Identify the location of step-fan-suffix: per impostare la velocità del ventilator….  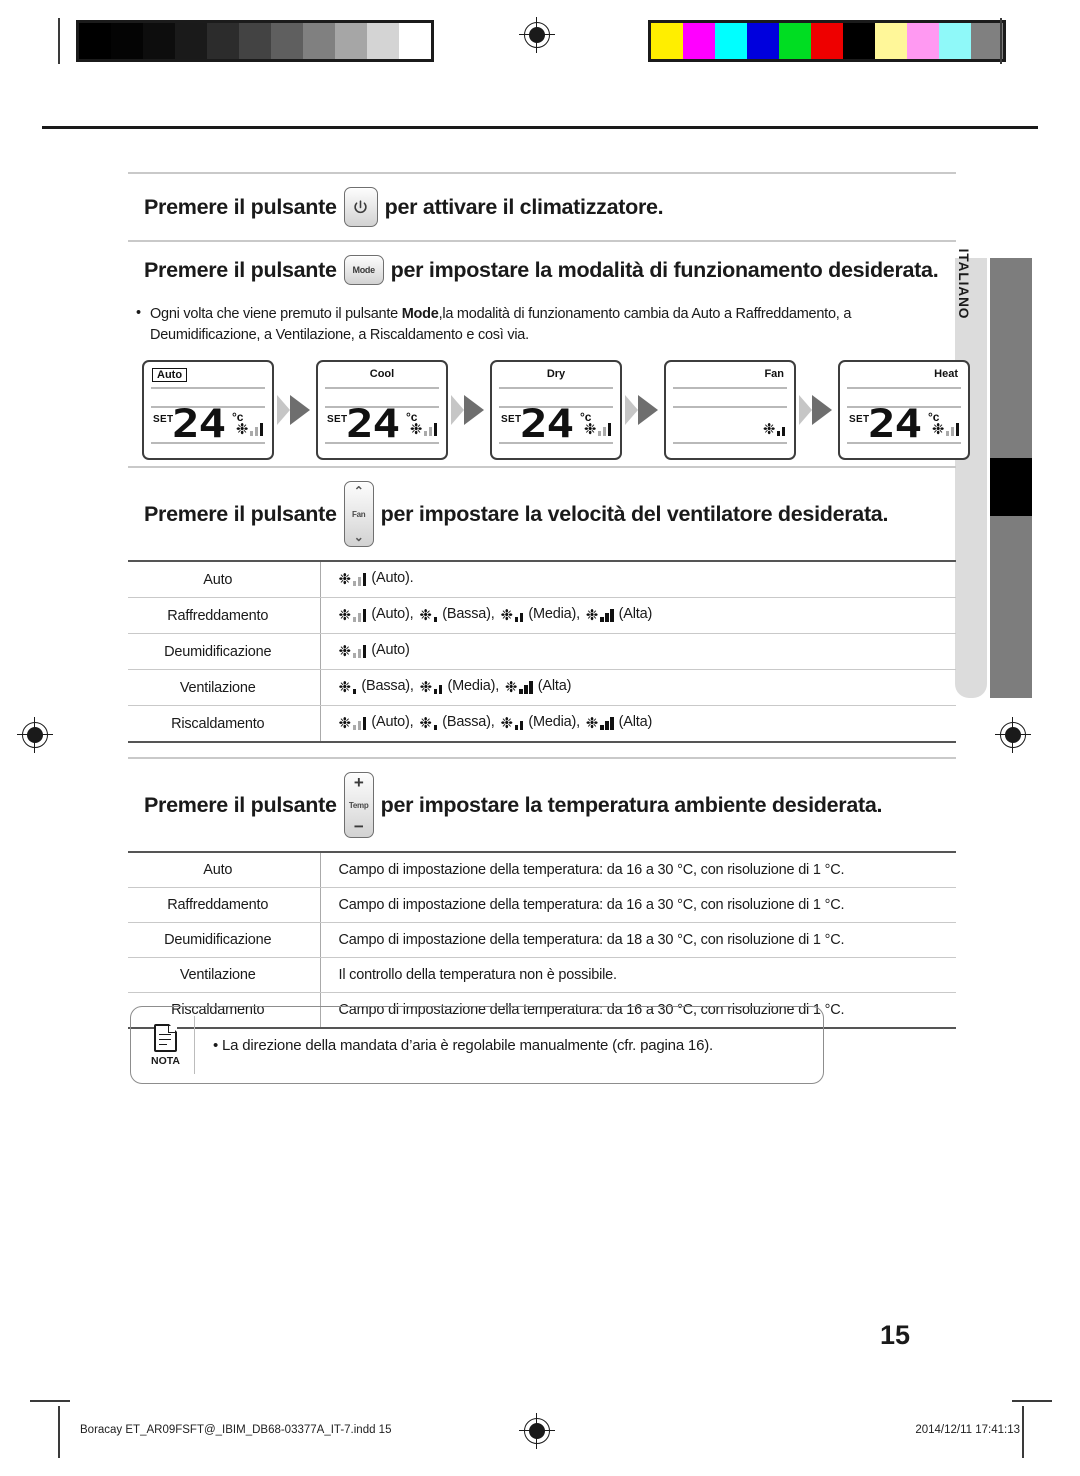
(634, 513).